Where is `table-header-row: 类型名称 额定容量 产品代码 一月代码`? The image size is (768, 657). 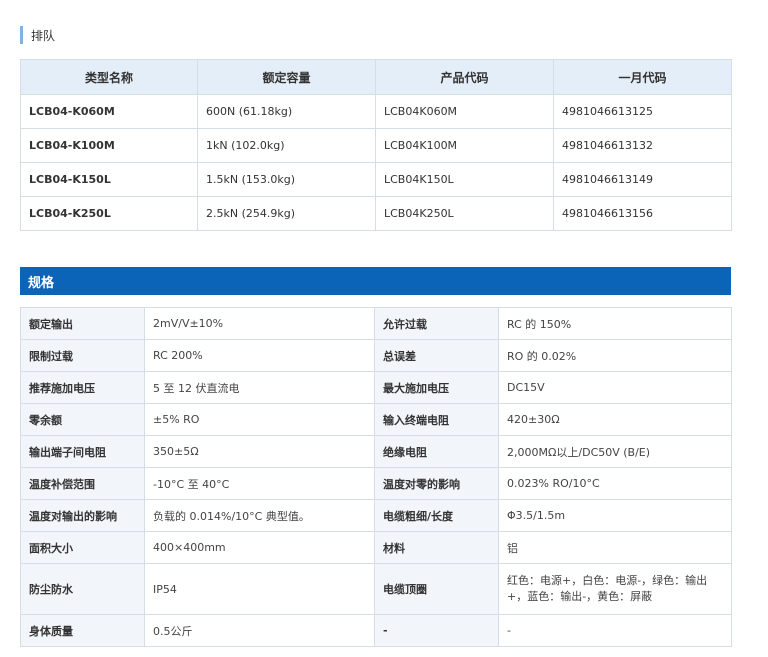 table-header-row: 类型名称 额定容量 产品代码 一月代码 is located at coordinates (376, 77).